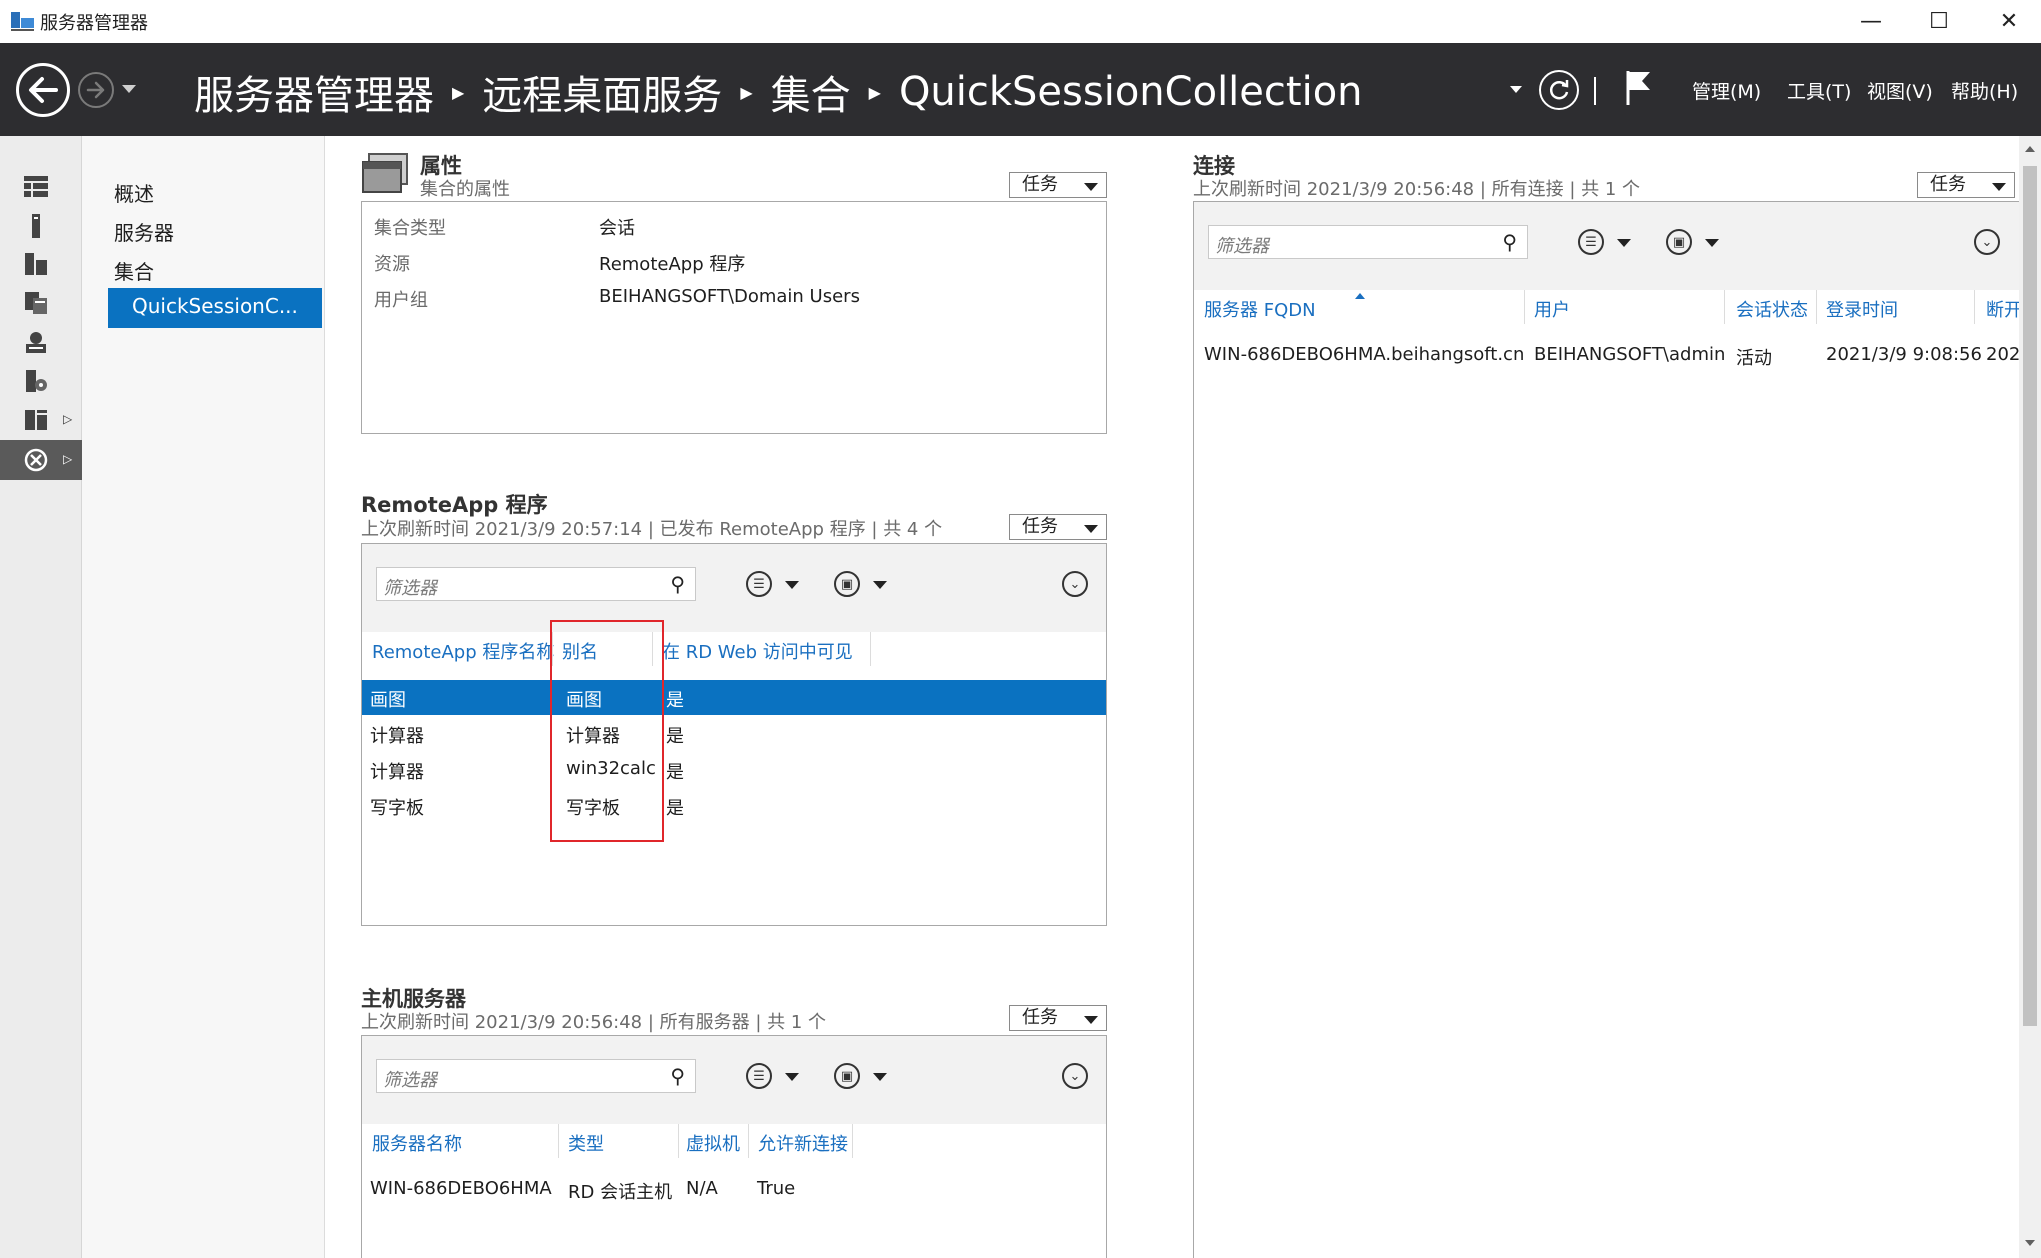 The image size is (2041, 1258). What do you see at coordinates (677, 584) in the screenshot?
I see `search-icon: ⚲` at bounding box center [677, 584].